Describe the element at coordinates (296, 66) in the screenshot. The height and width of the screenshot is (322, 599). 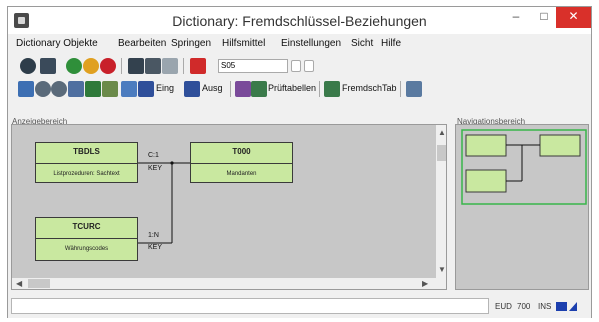
I see `chevron-down-icon` at that location.